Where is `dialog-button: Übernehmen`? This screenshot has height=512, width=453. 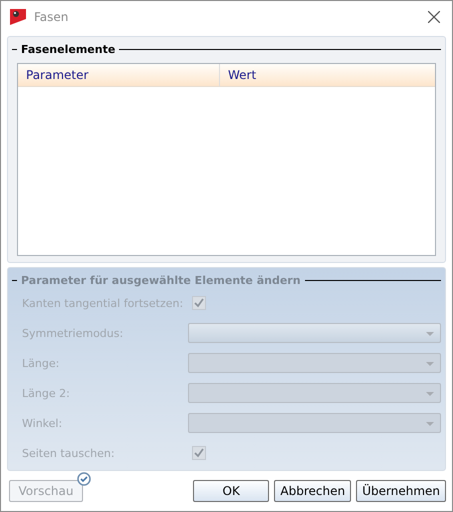 dialog-button: Übernehmen is located at coordinates (401, 491).